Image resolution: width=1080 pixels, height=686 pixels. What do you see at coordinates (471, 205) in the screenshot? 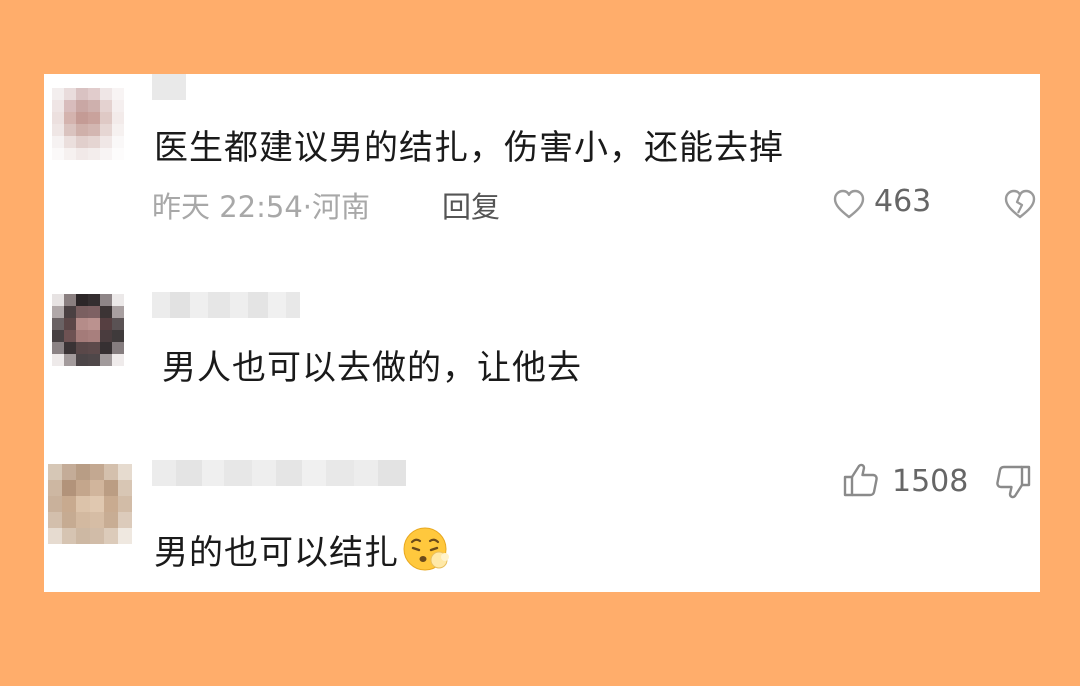
I see `reply-button: 回复` at bounding box center [471, 205].